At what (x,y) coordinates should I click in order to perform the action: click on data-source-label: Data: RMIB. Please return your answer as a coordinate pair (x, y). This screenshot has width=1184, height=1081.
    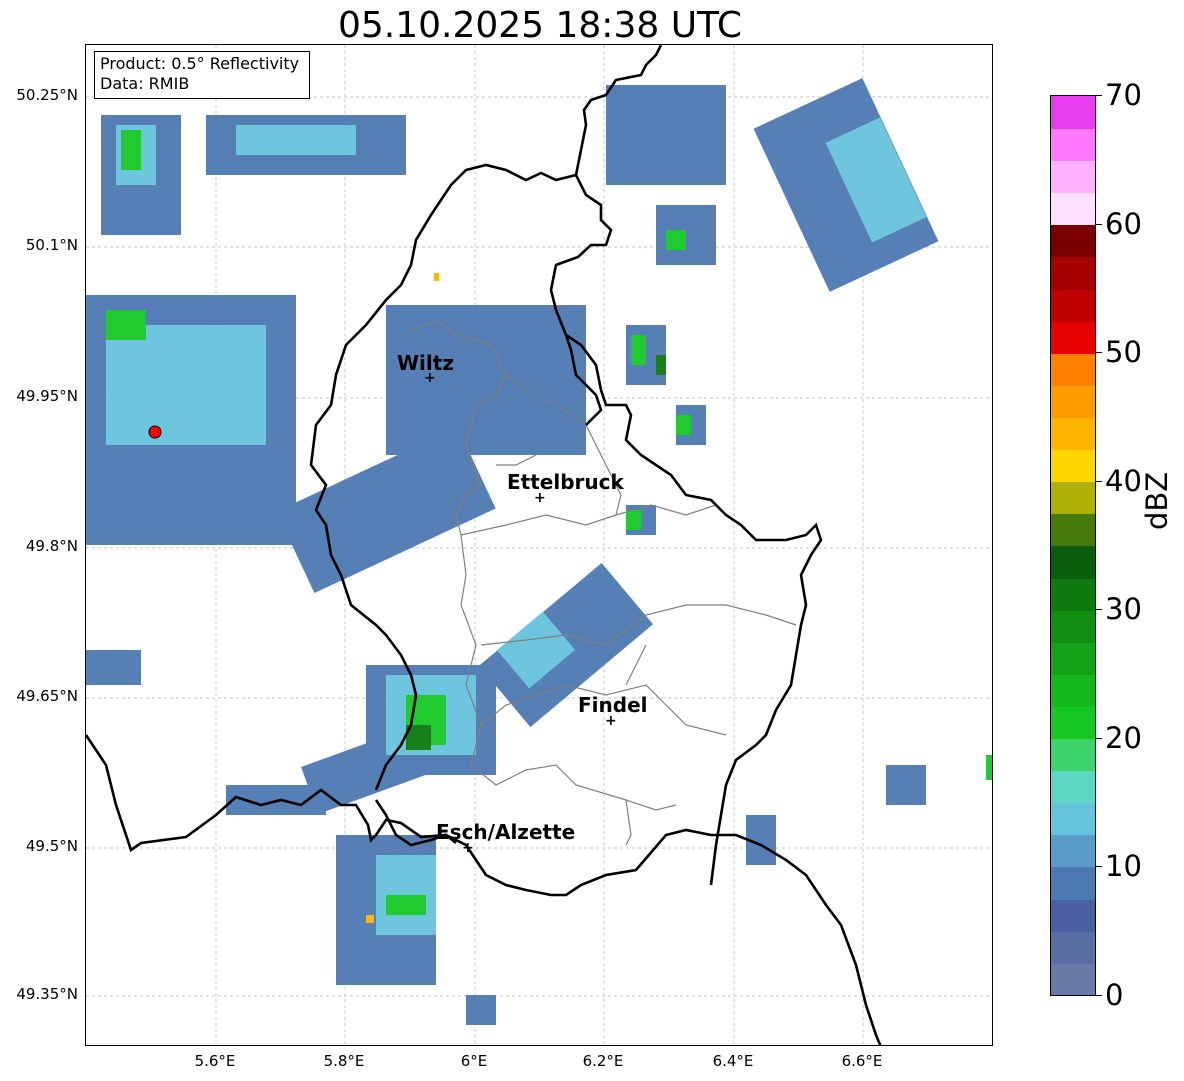
    Looking at the image, I should click on (145, 83).